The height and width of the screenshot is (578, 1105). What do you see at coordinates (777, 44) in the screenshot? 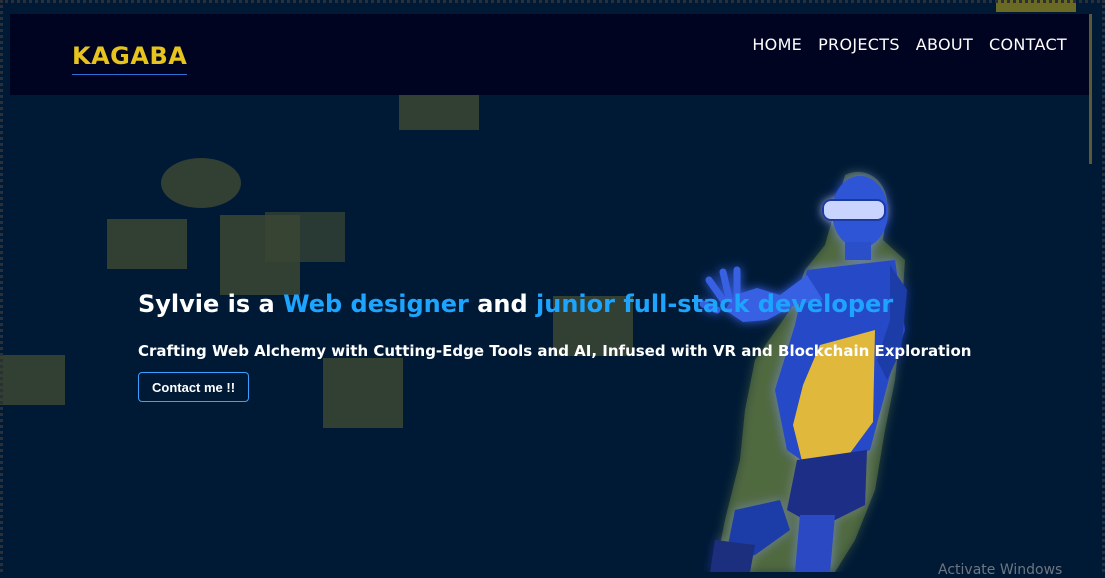
I see `nav-home: HOME` at bounding box center [777, 44].